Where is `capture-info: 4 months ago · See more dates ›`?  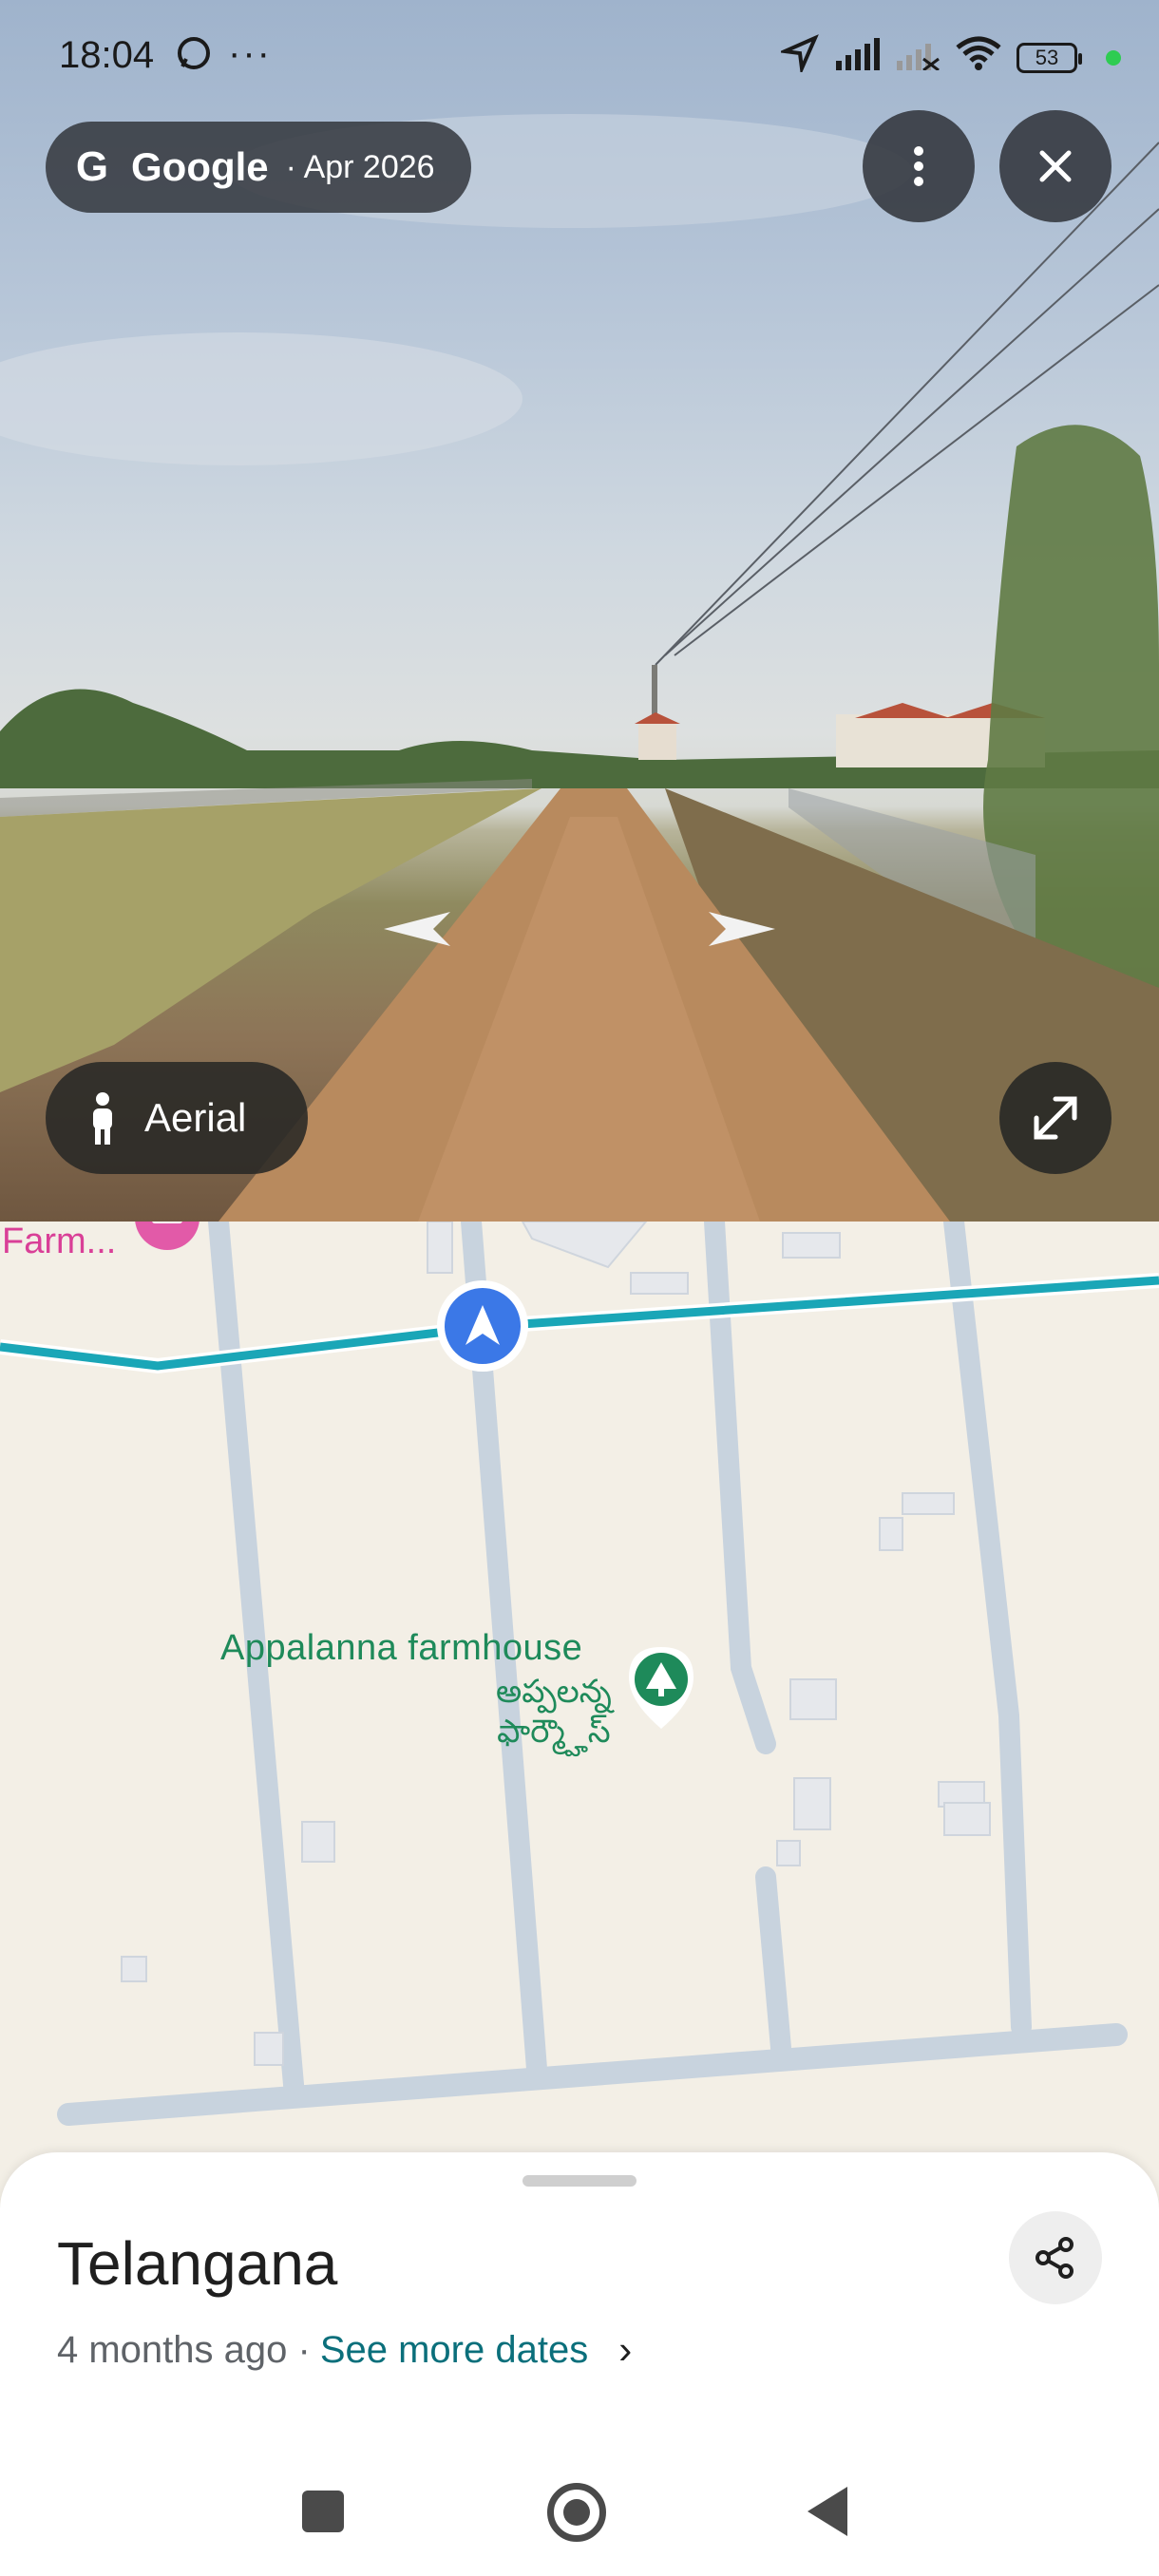 capture-info: 4 months ago · See more dates › is located at coordinates (344, 2350).